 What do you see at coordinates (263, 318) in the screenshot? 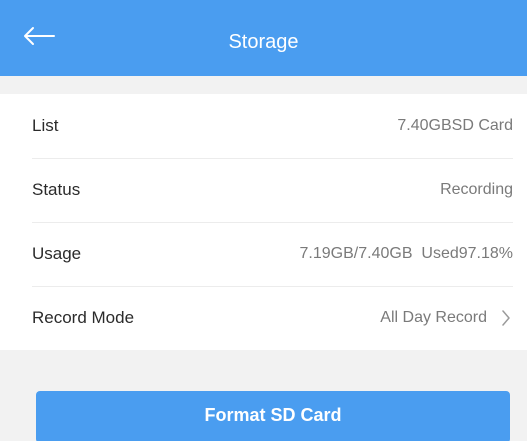
I see `record-mode-row: Record Mode All Day Record` at bounding box center [263, 318].